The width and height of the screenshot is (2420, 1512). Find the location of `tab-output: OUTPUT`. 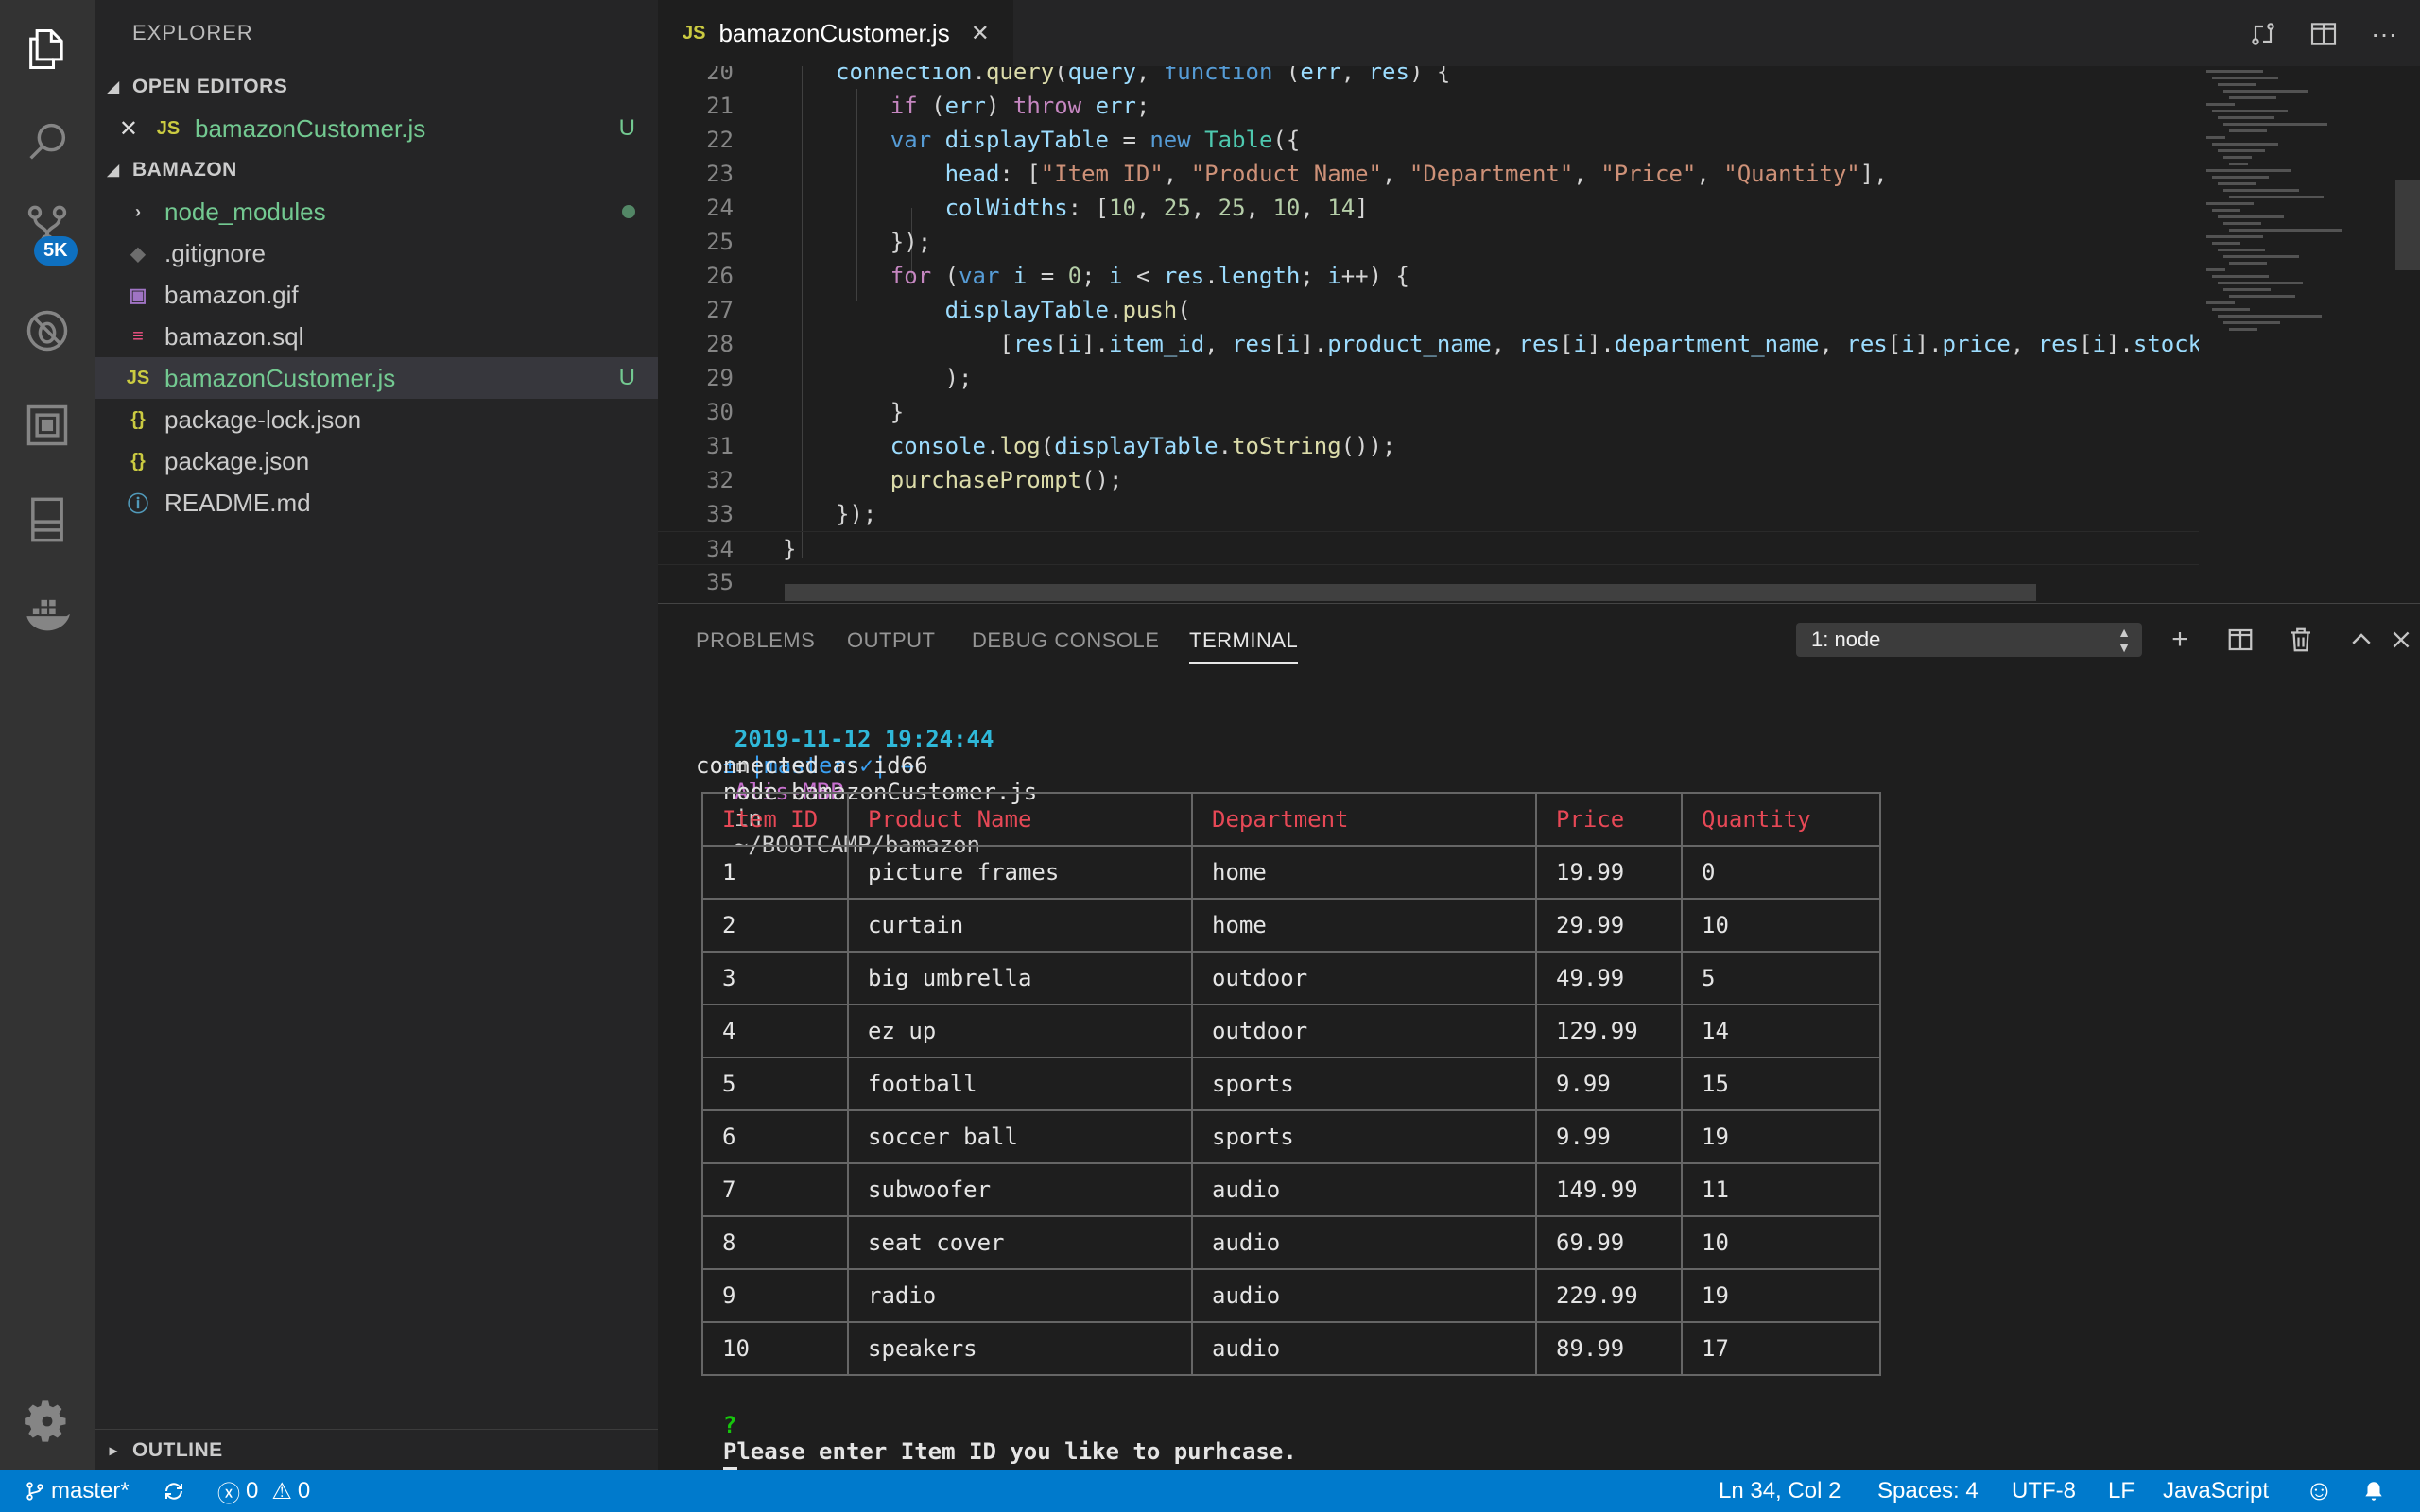

tab-output: OUTPUT is located at coordinates (891, 640).